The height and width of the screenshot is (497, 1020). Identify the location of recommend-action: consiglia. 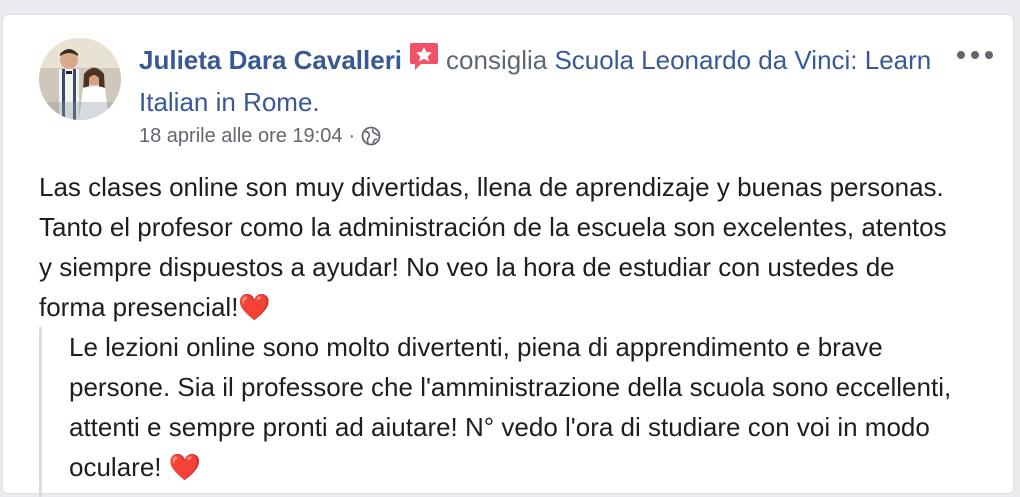
(497, 60).